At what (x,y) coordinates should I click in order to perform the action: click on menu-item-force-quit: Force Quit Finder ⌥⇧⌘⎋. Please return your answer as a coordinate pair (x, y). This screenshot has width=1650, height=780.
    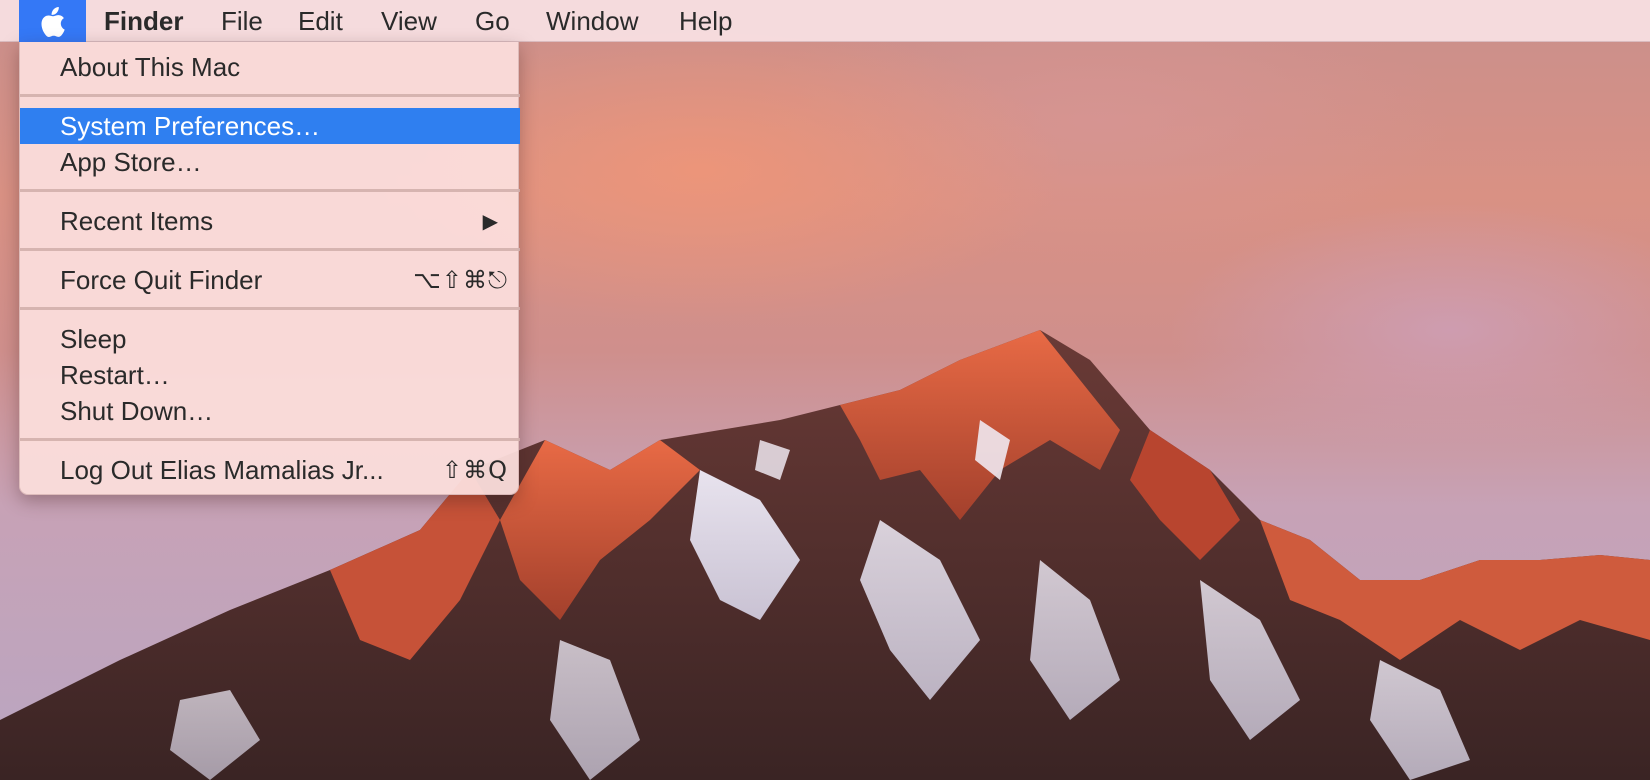
    Looking at the image, I should click on (270, 280).